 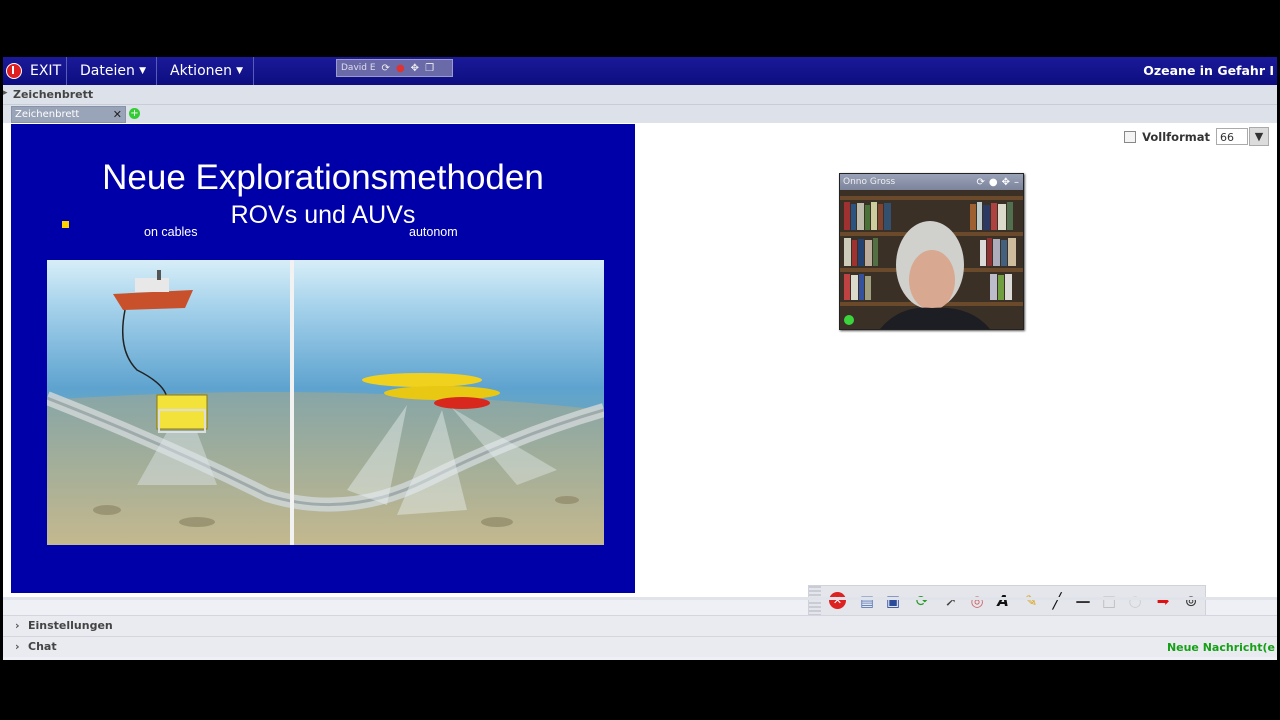 I want to click on minimize-icon: –, so click(x=1016, y=182).